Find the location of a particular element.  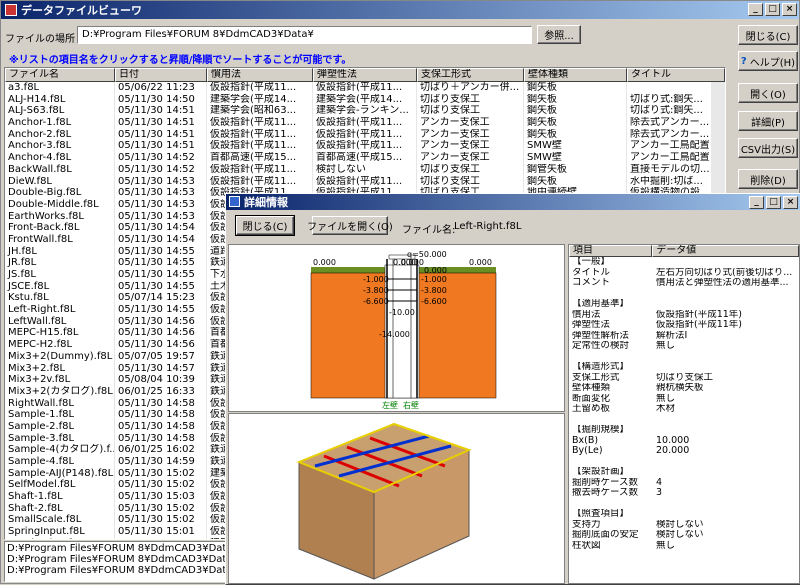

help-button: ? ヘルプ(H) is located at coordinates (768, 61).